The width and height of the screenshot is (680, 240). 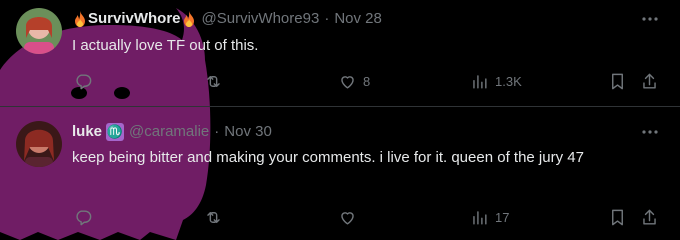 What do you see at coordinates (115, 132) in the screenshot?
I see `scorpio-zodiac-icon: ♏` at bounding box center [115, 132].